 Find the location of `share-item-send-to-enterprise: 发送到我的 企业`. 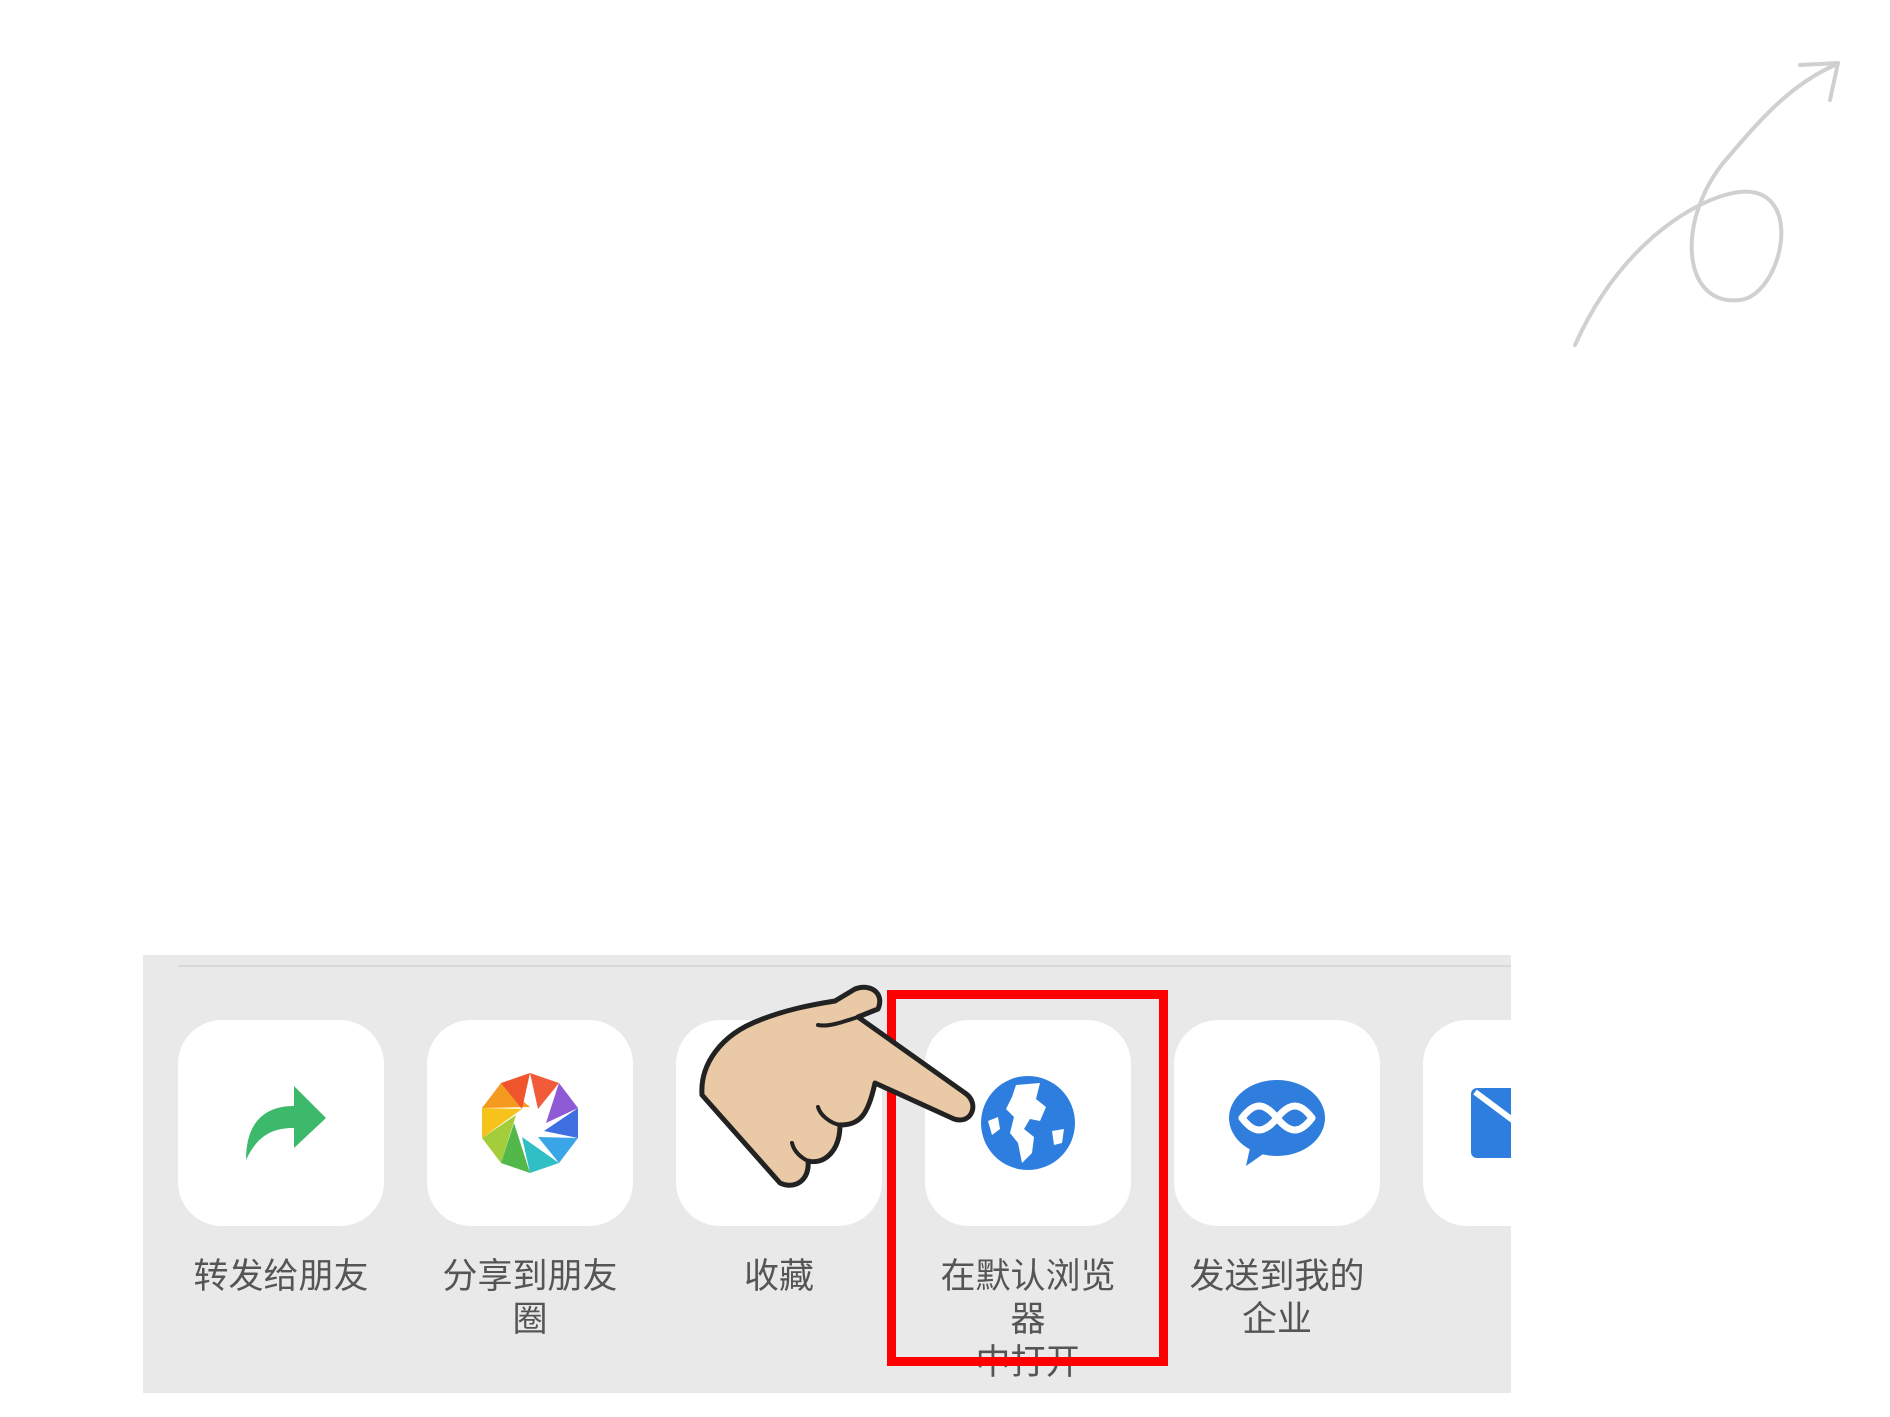

share-item-send-to-enterprise: 发送到我的 企业 is located at coordinates (1277, 1181).